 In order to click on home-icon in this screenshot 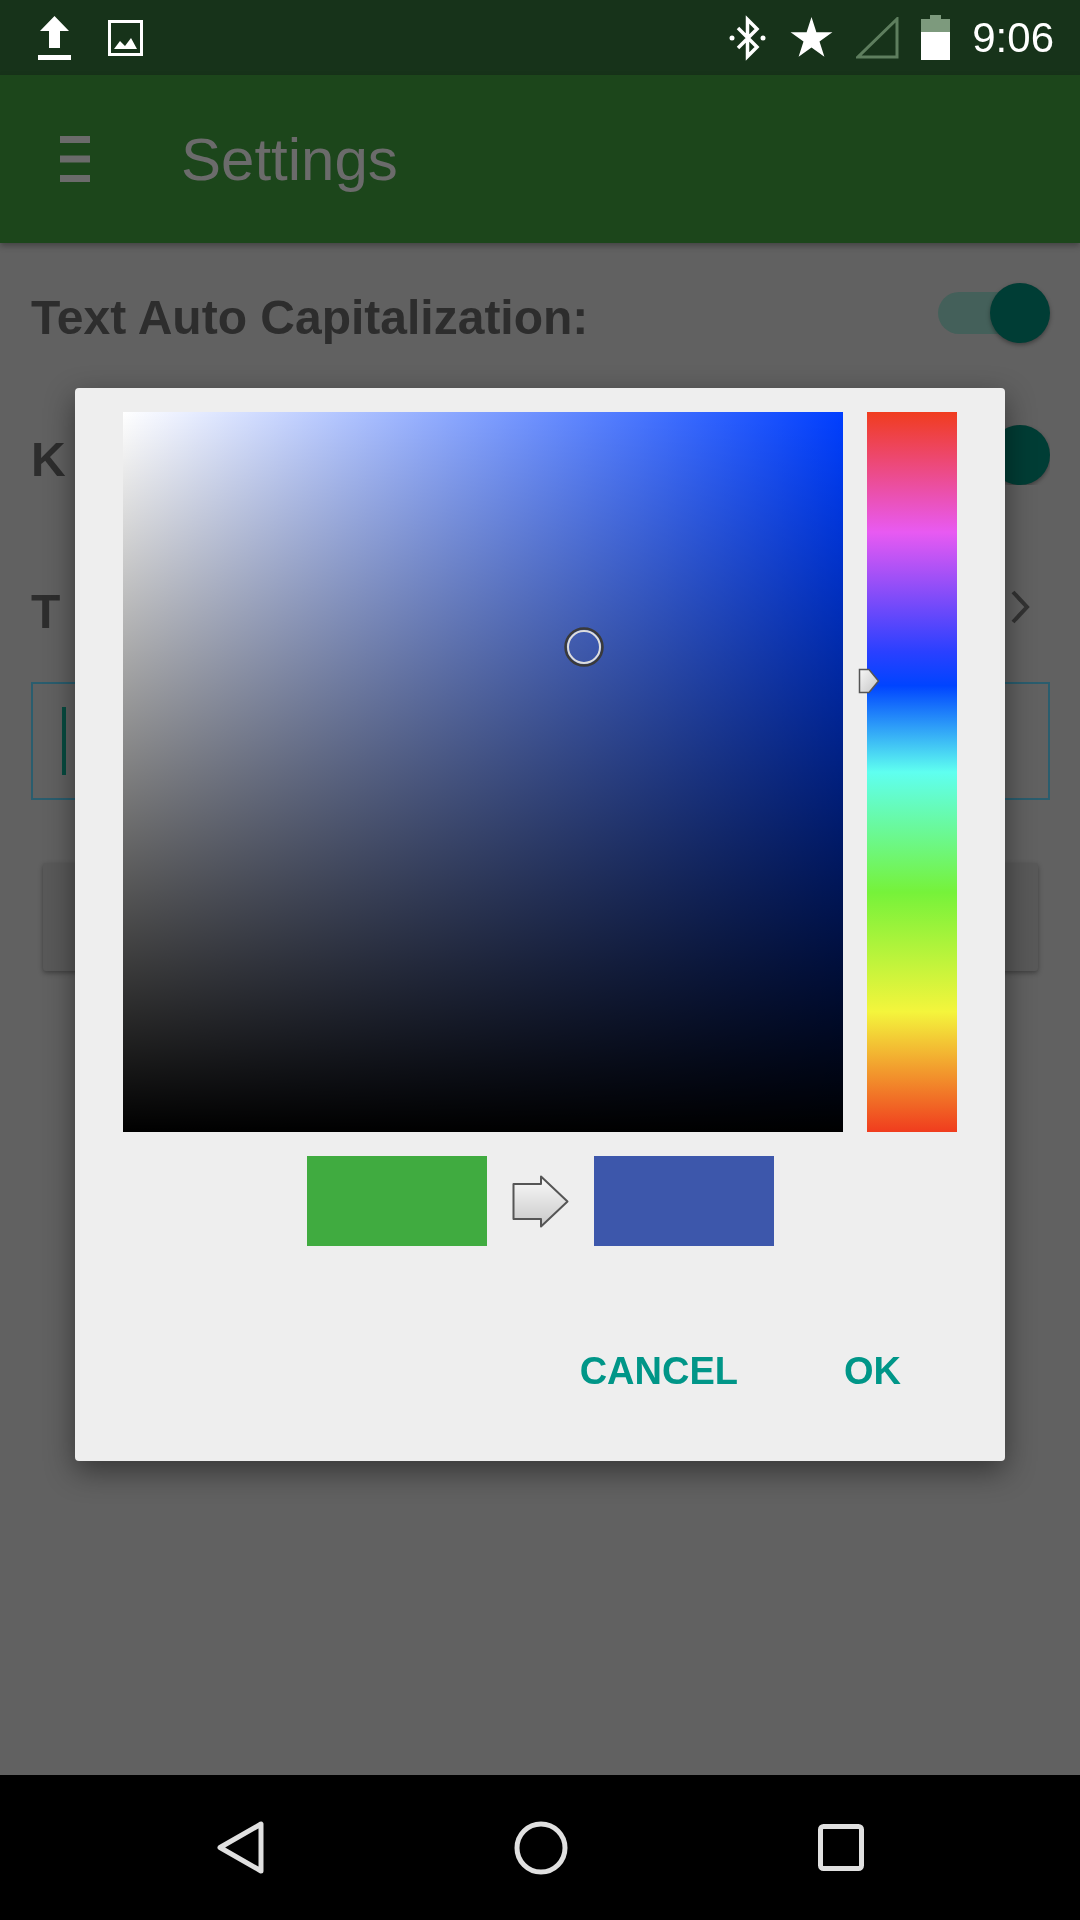, I will do `click(540, 1847)`.